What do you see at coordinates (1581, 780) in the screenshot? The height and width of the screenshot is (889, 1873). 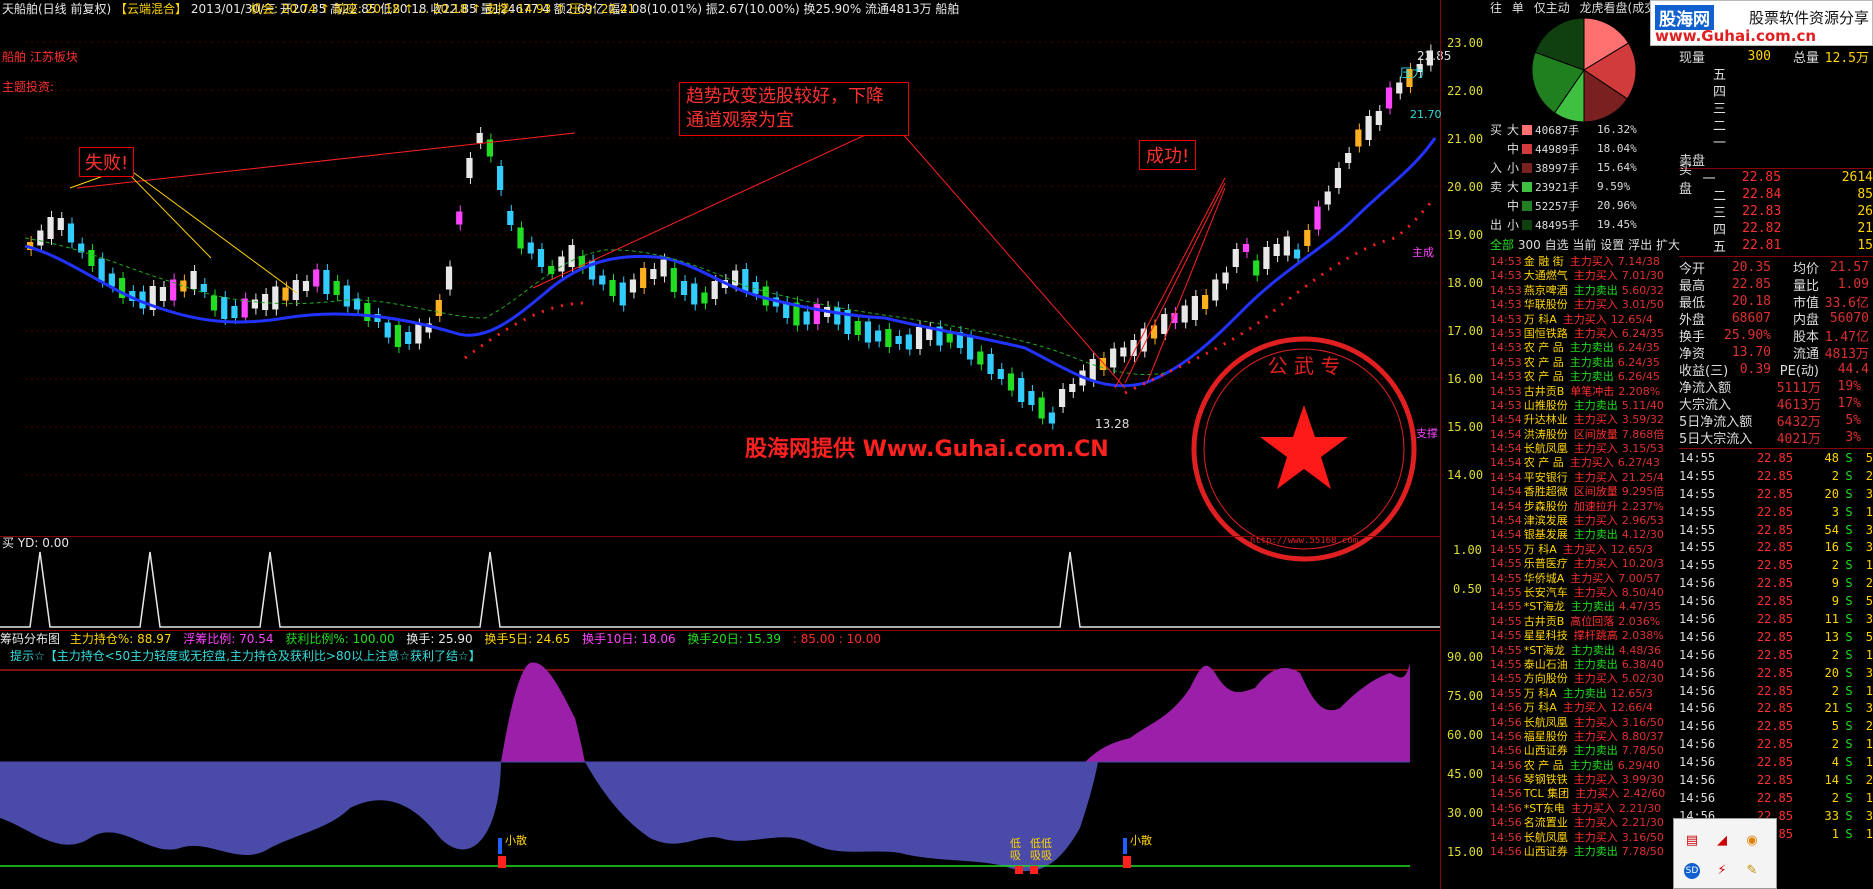 I see `news-row: 14:56 琴钢铁铁 主力买入 3.99/30` at bounding box center [1581, 780].